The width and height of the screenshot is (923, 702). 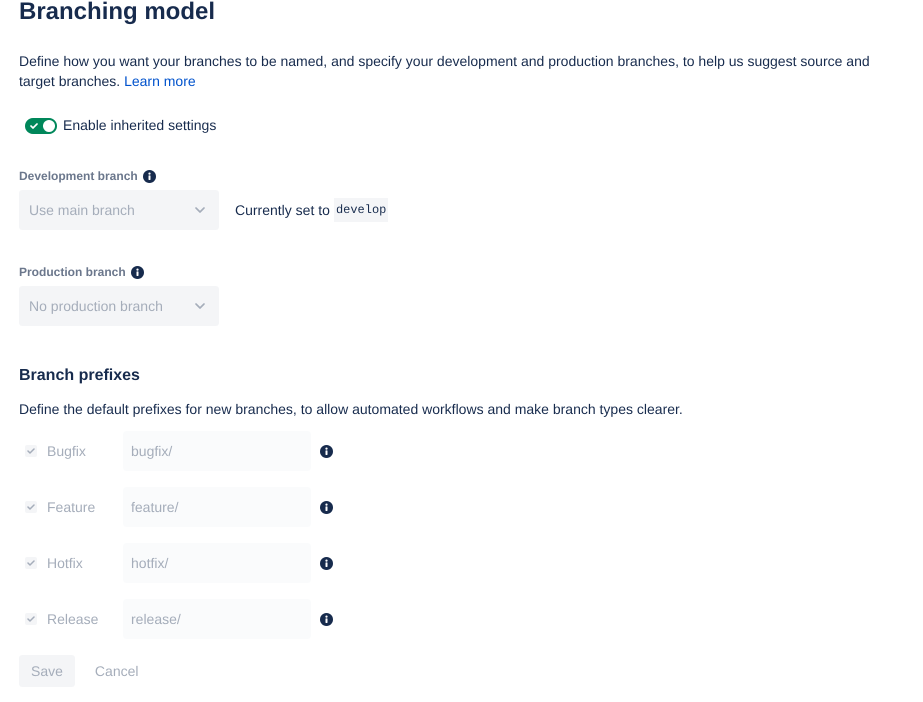 I want to click on branch-name-code: develop, so click(x=361, y=210).